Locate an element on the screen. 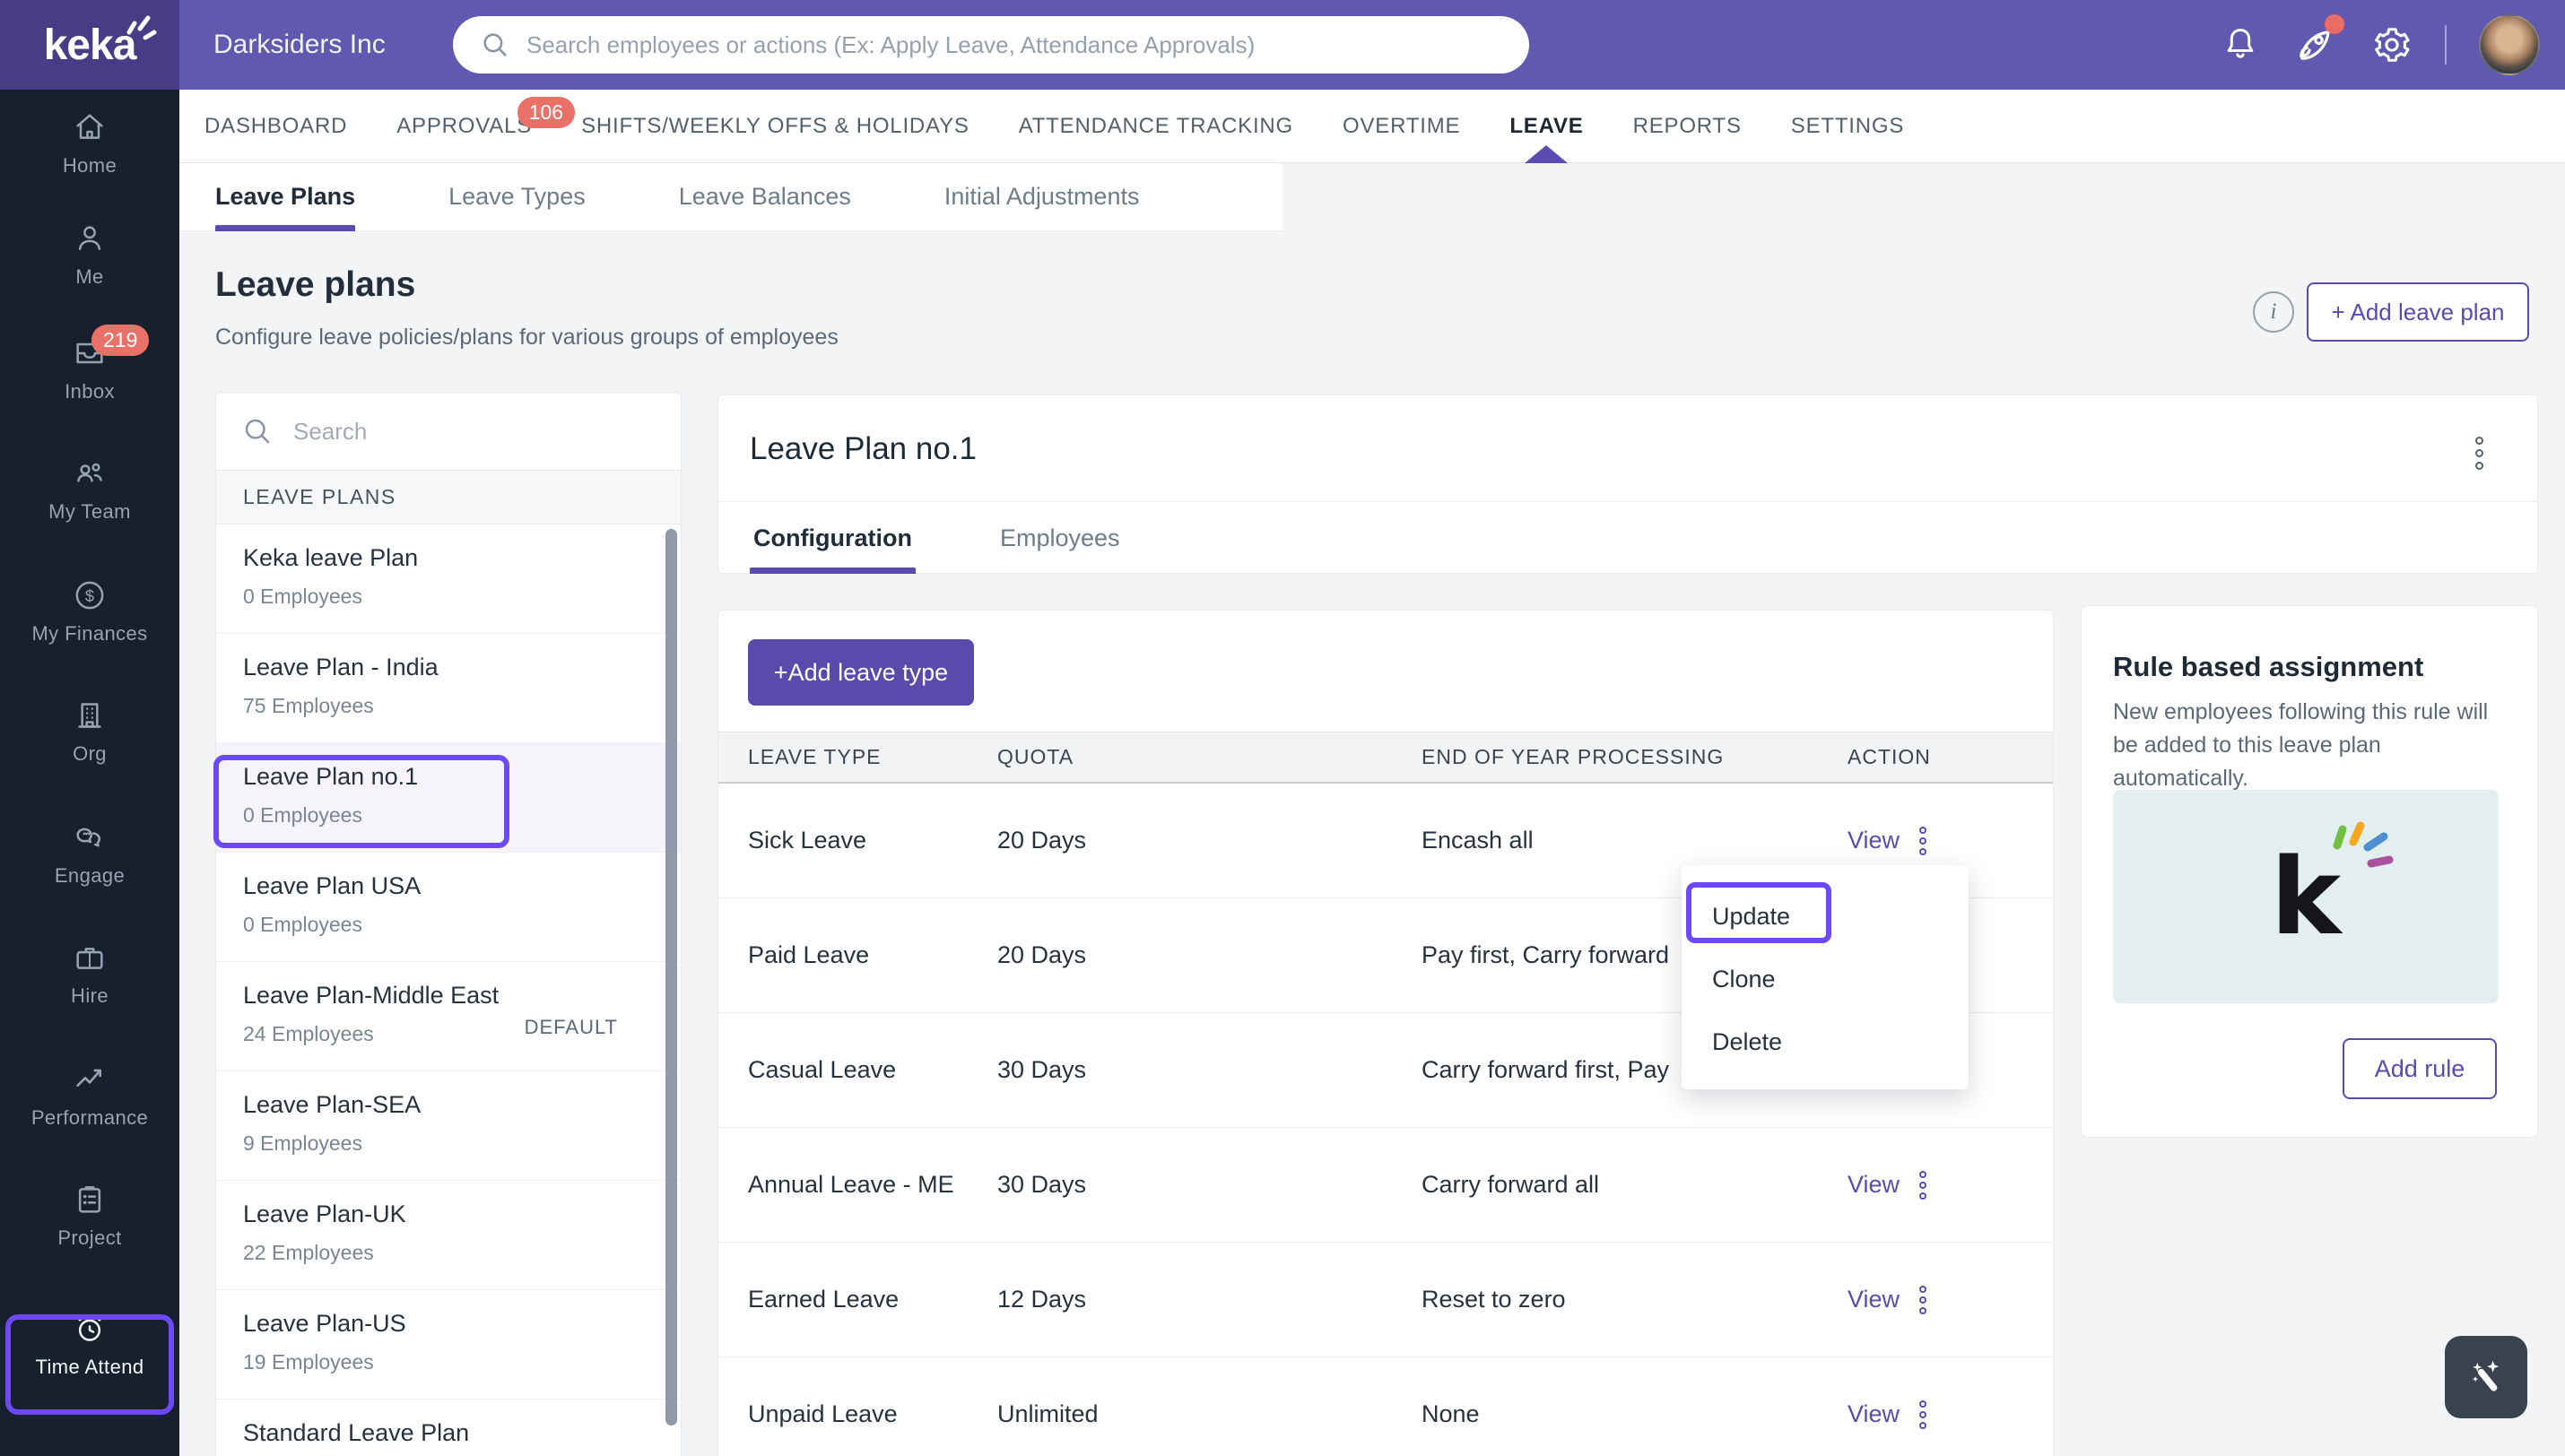 The height and width of the screenshot is (1456, 2565). keka-logo-text: keka is located at coordinates (90, 45).